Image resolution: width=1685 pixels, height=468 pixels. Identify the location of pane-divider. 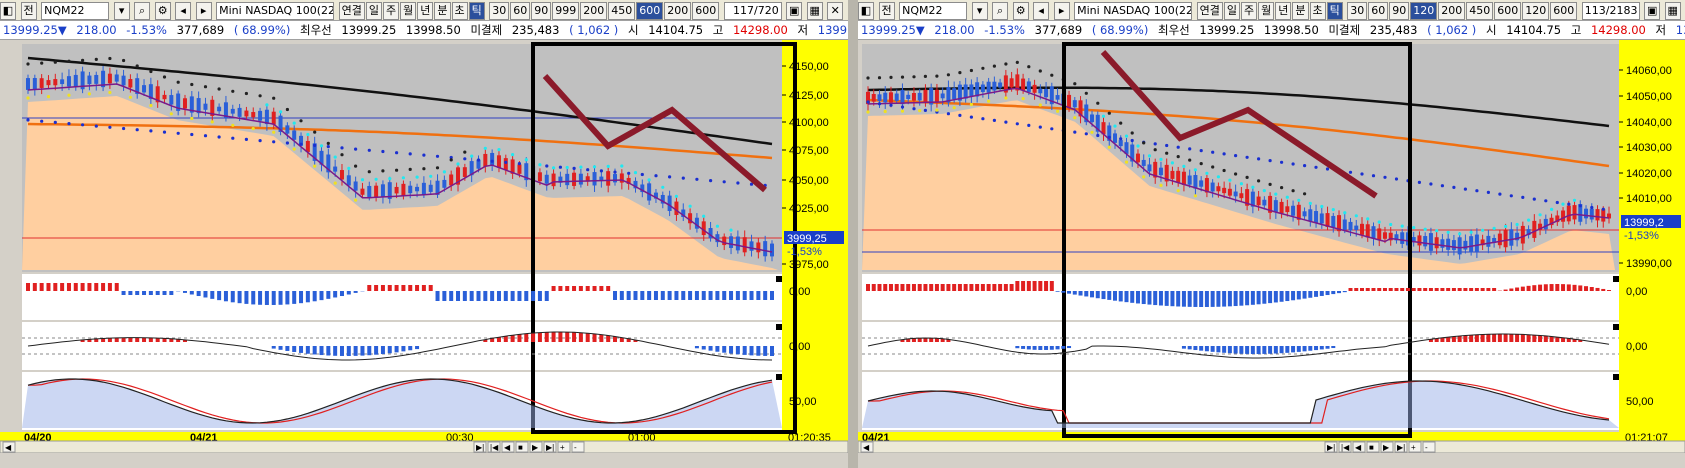
(853, 234).